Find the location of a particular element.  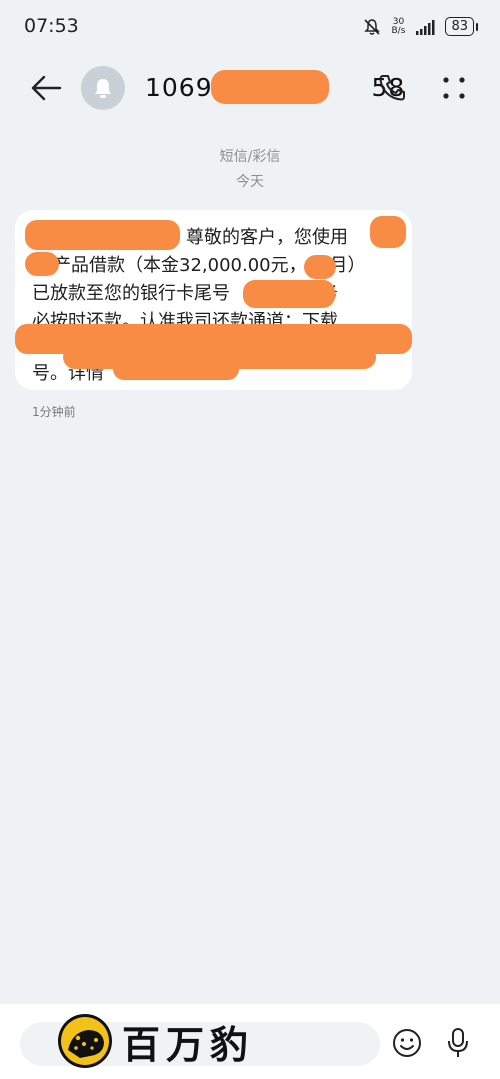

microphone-icon is located at coordinates (458, 1042).